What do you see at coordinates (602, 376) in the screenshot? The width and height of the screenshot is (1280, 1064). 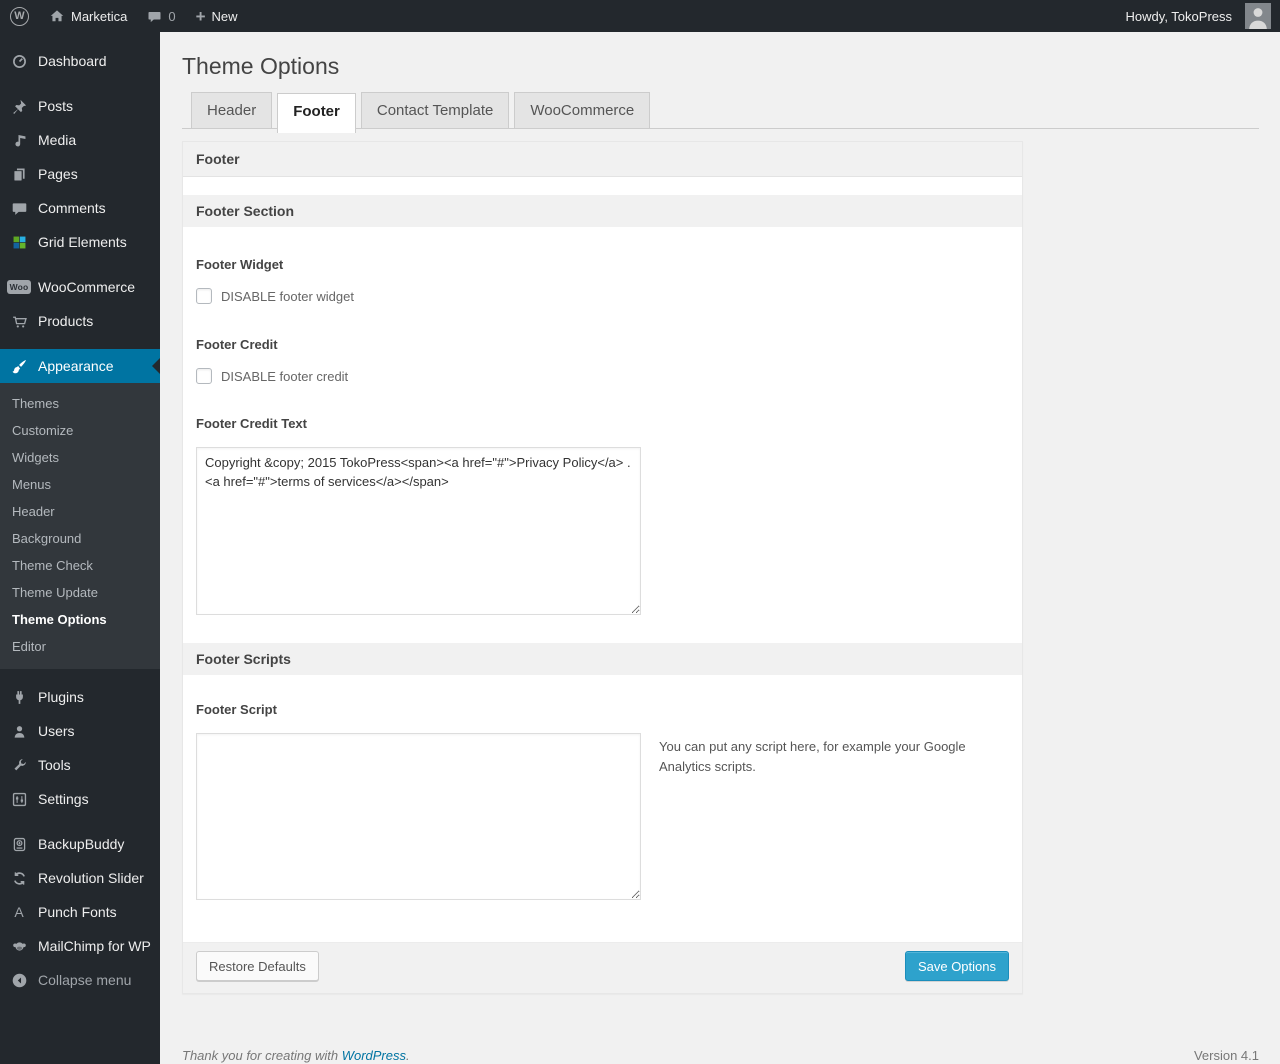 I see `disable-footer-credit-row: DISABLE footer credit` at bounding box center [602, 376].